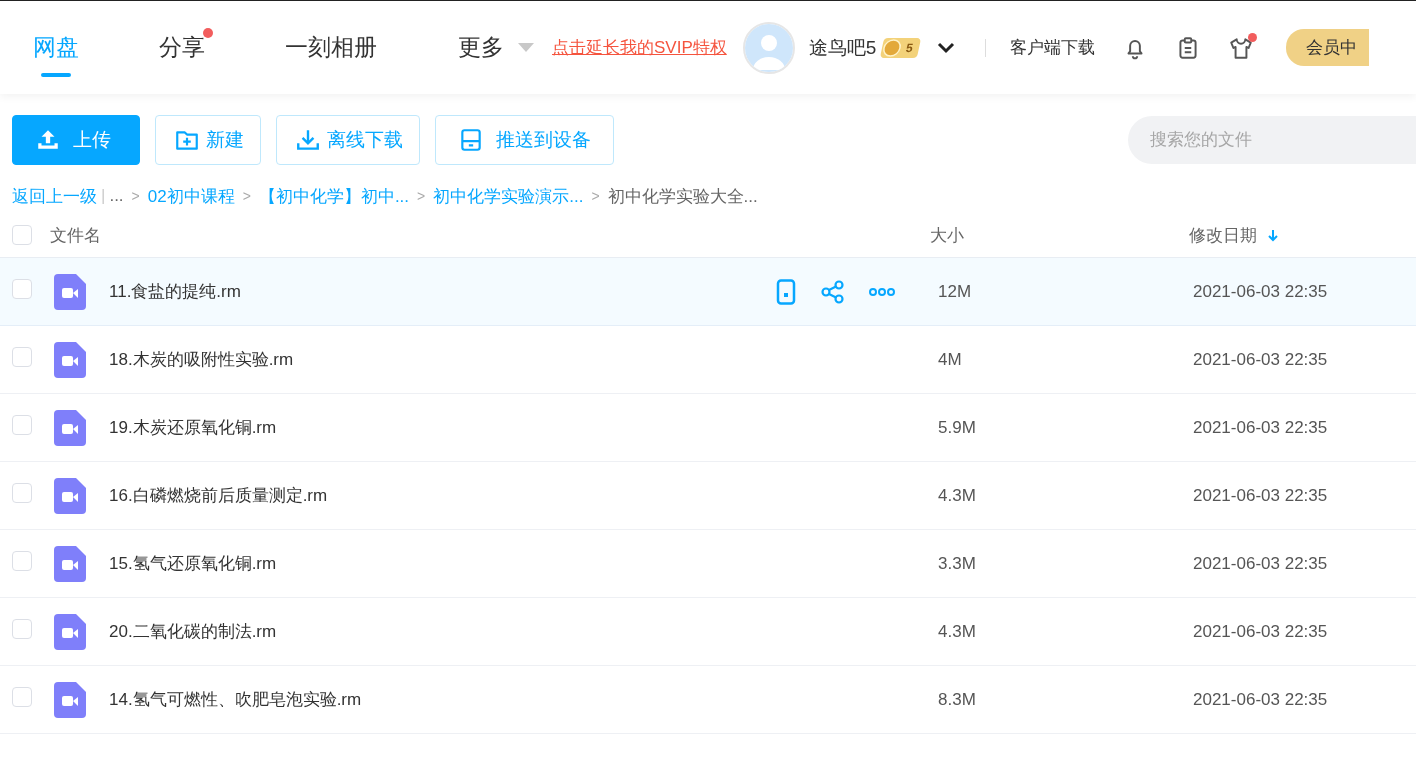 This screenshot has height=765, width=1416. What do you see at coordinates (950, 359) in the screenshot?
I see `file-size: 4M` at bounding box center [950, 359].